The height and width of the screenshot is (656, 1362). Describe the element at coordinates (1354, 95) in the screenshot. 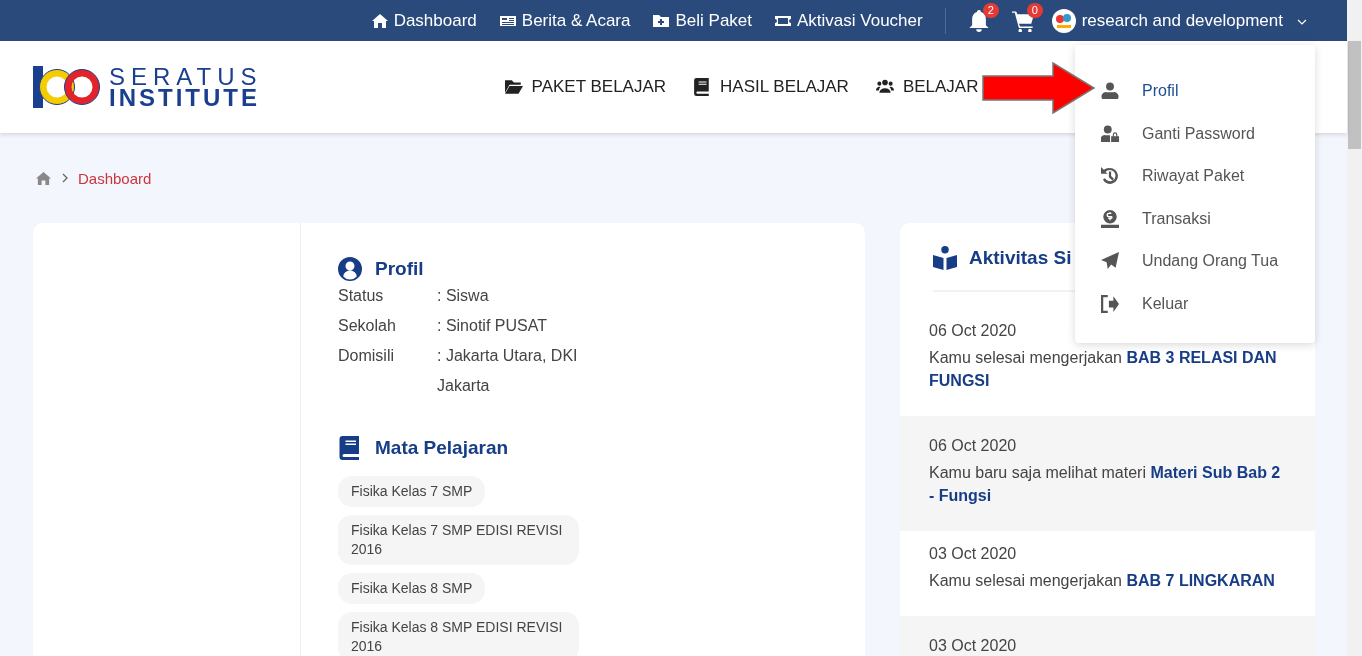

I see `scrollbar-thumb` at that location.